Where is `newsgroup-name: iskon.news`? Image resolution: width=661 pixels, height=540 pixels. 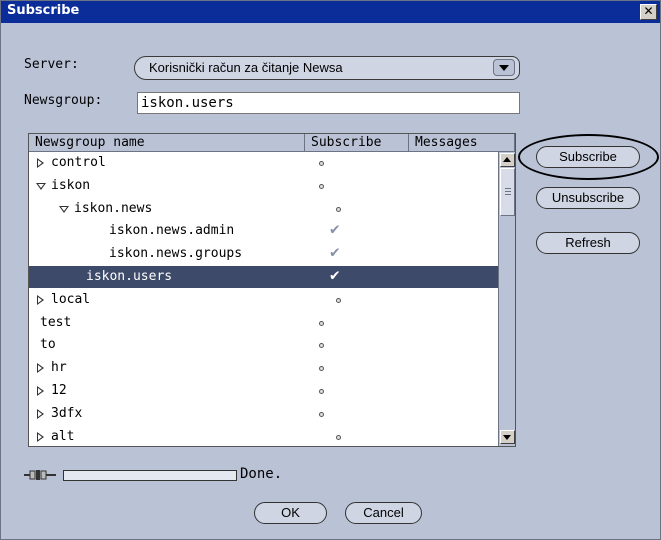 newsgroup-name: iskon.news is located at coordinates (113, 208).